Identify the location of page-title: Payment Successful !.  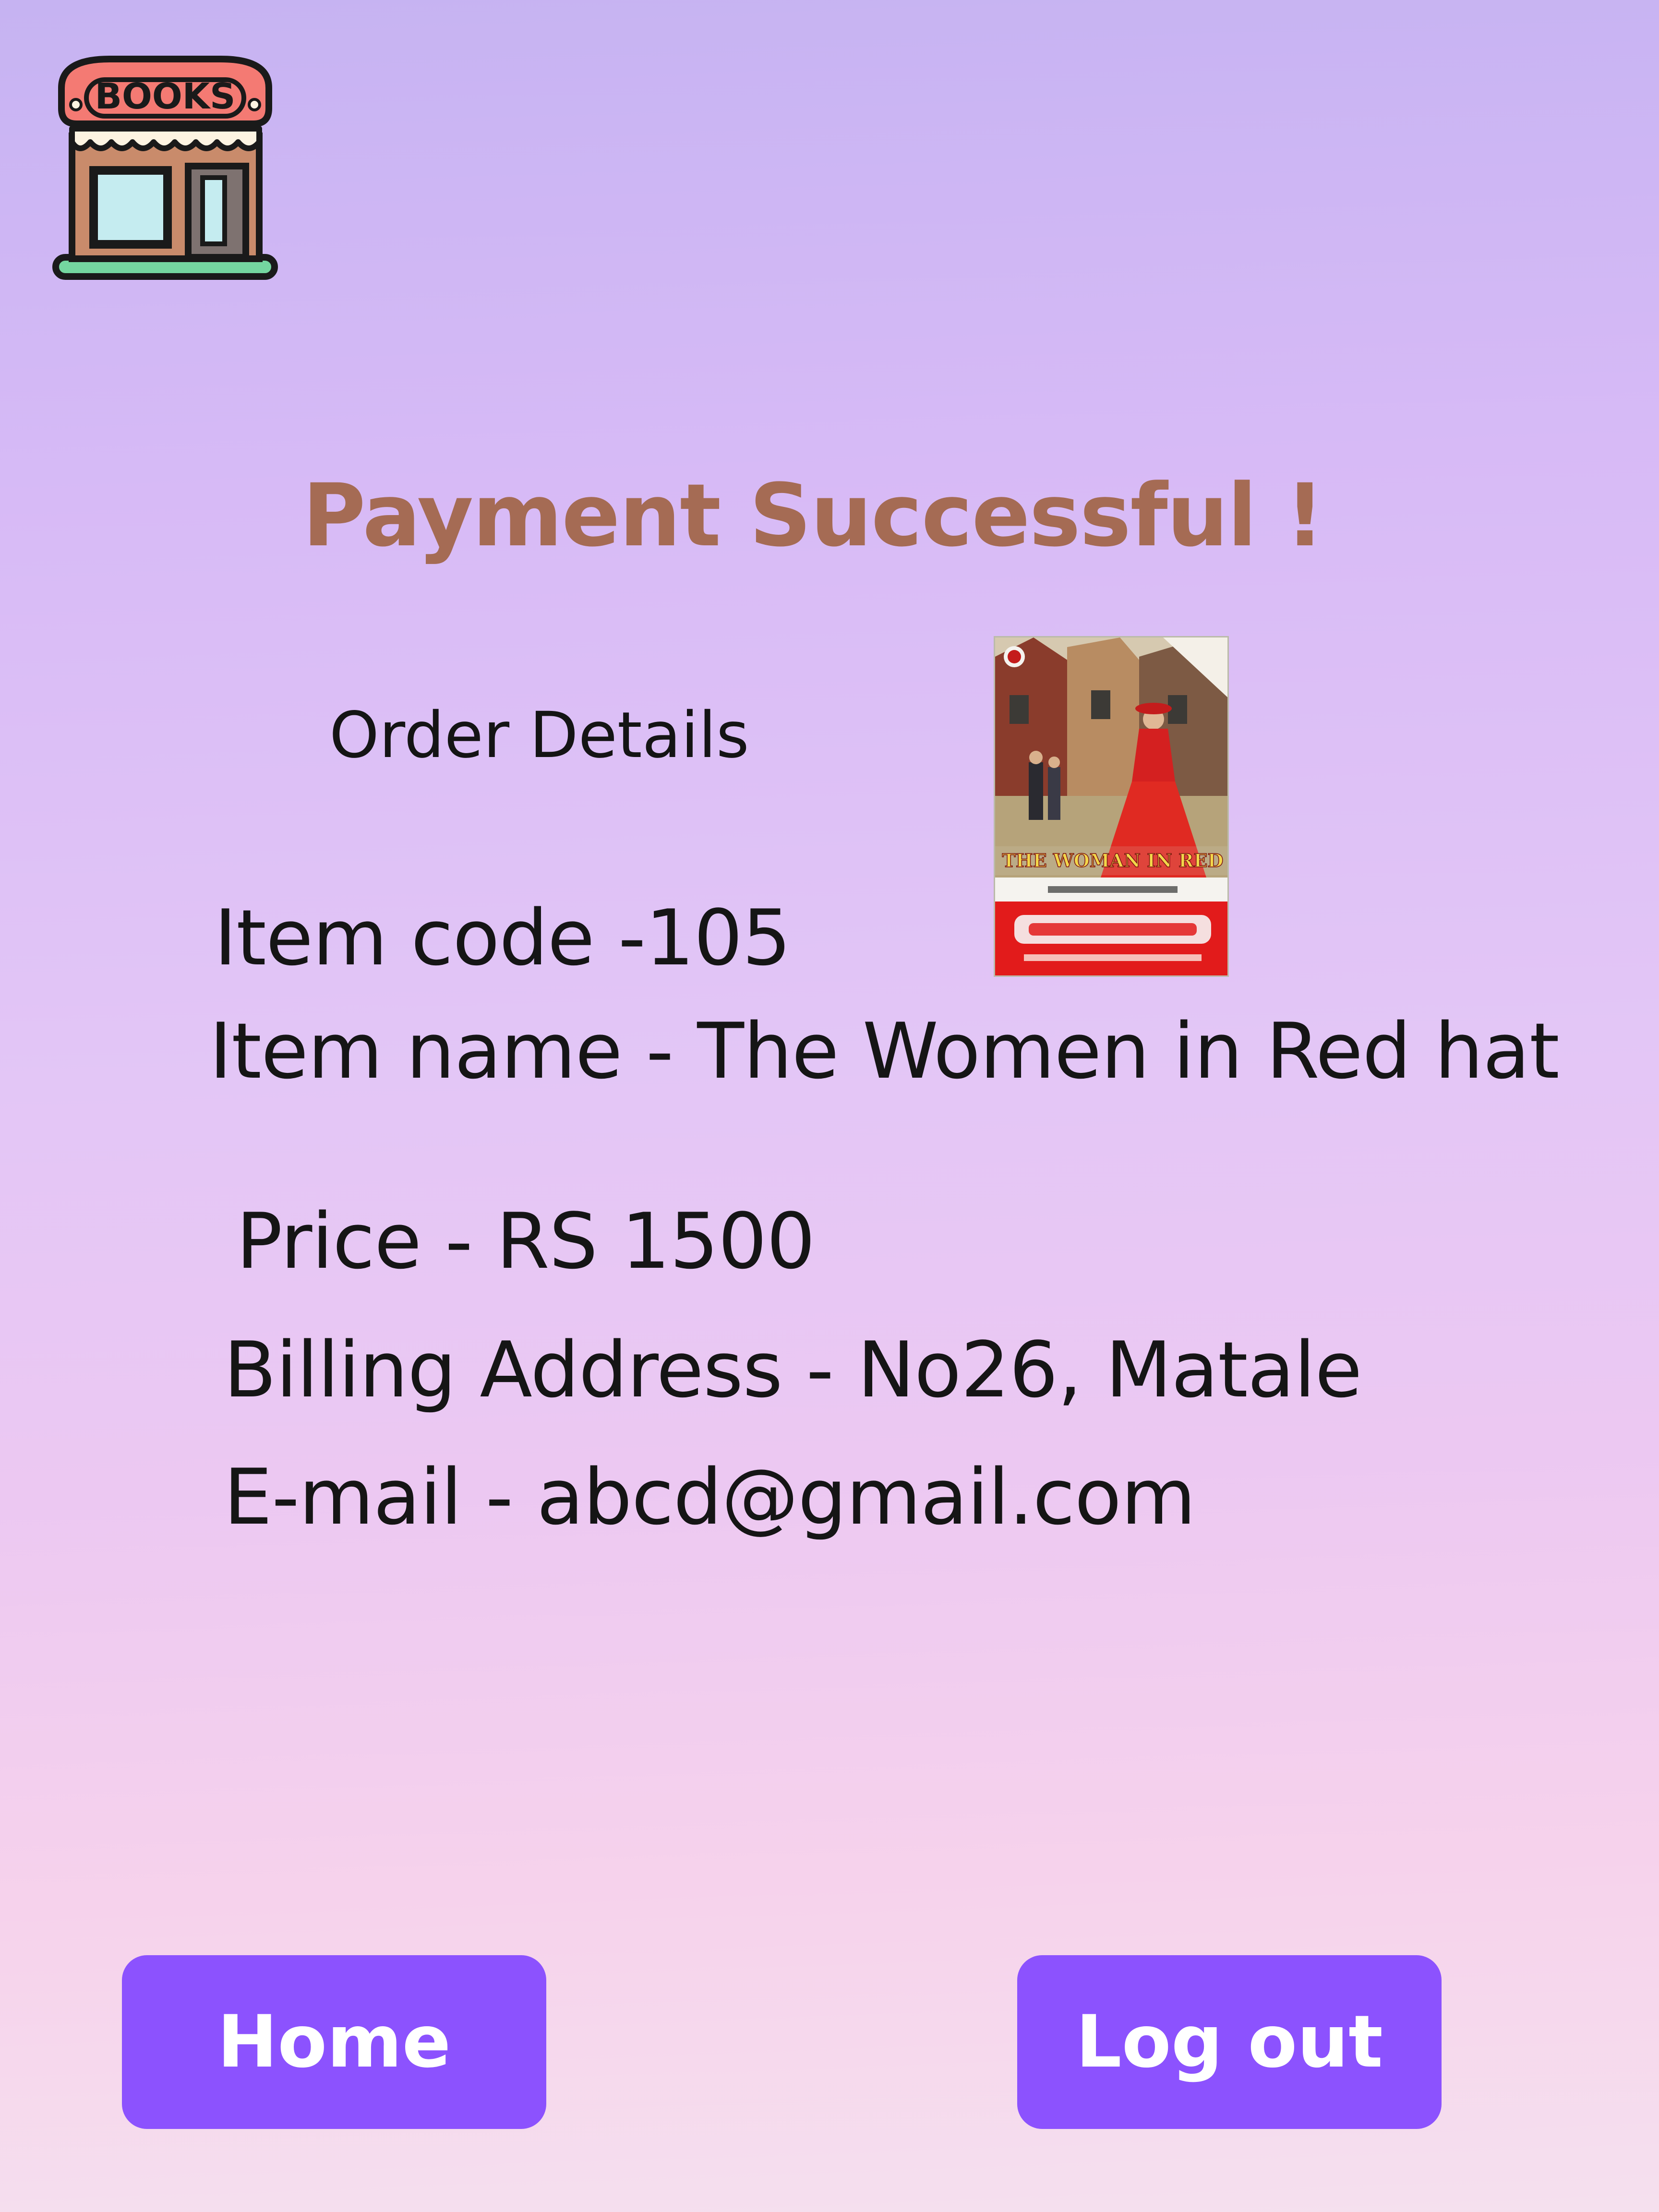
(813, 516).